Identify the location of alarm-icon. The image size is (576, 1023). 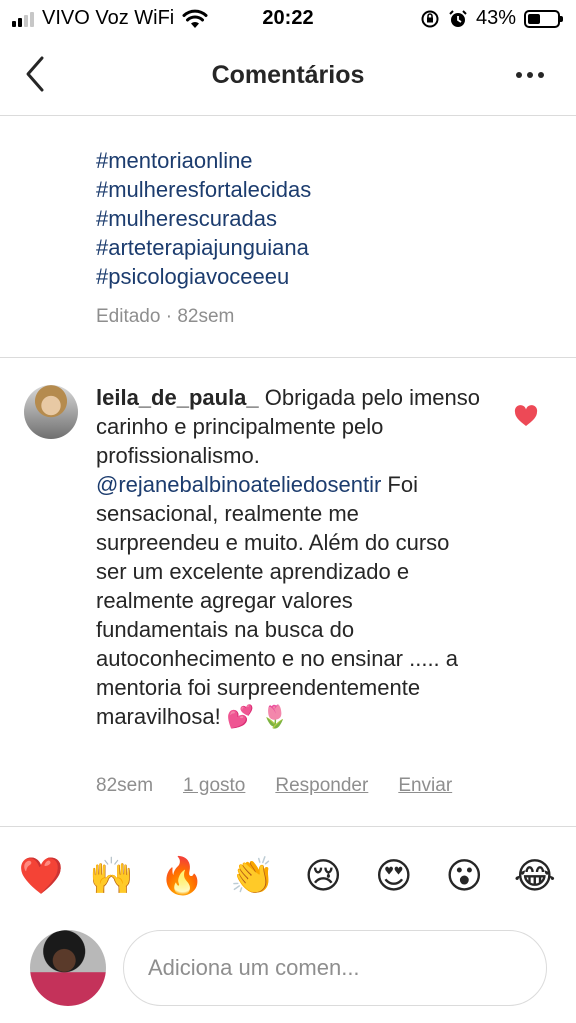
(458, 18).